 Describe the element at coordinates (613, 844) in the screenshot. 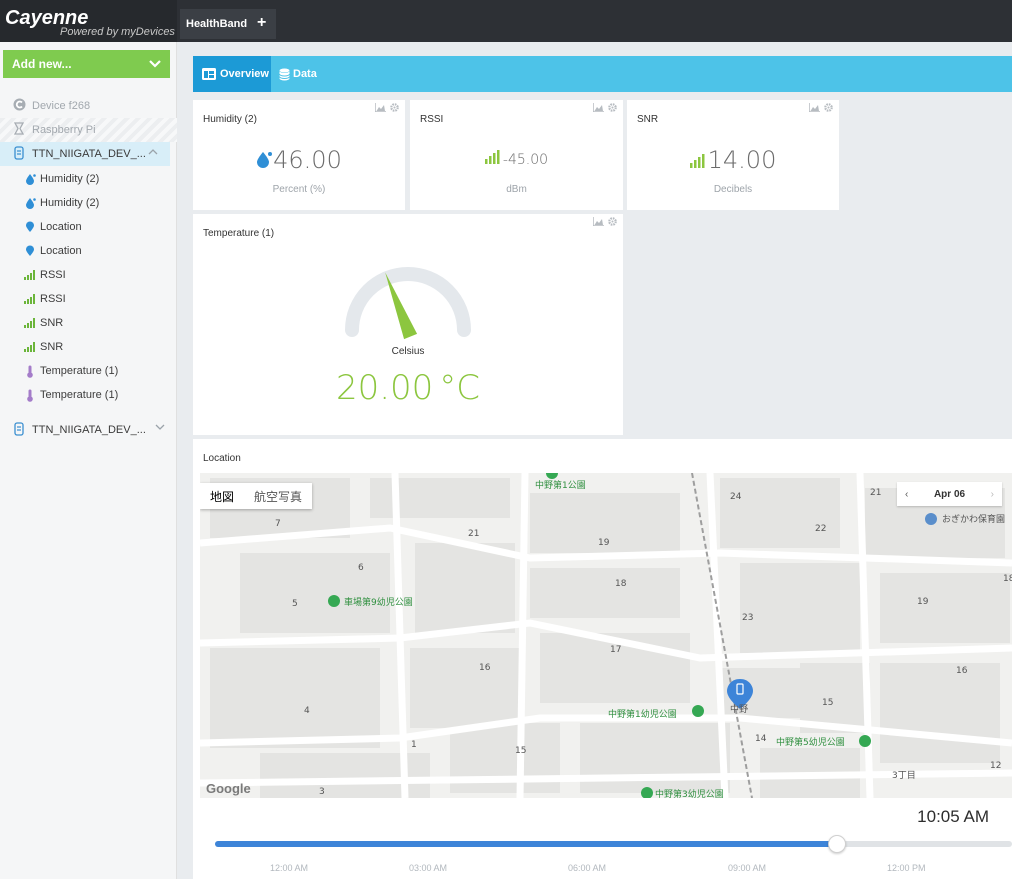

I see `timeline-slider` at that location.